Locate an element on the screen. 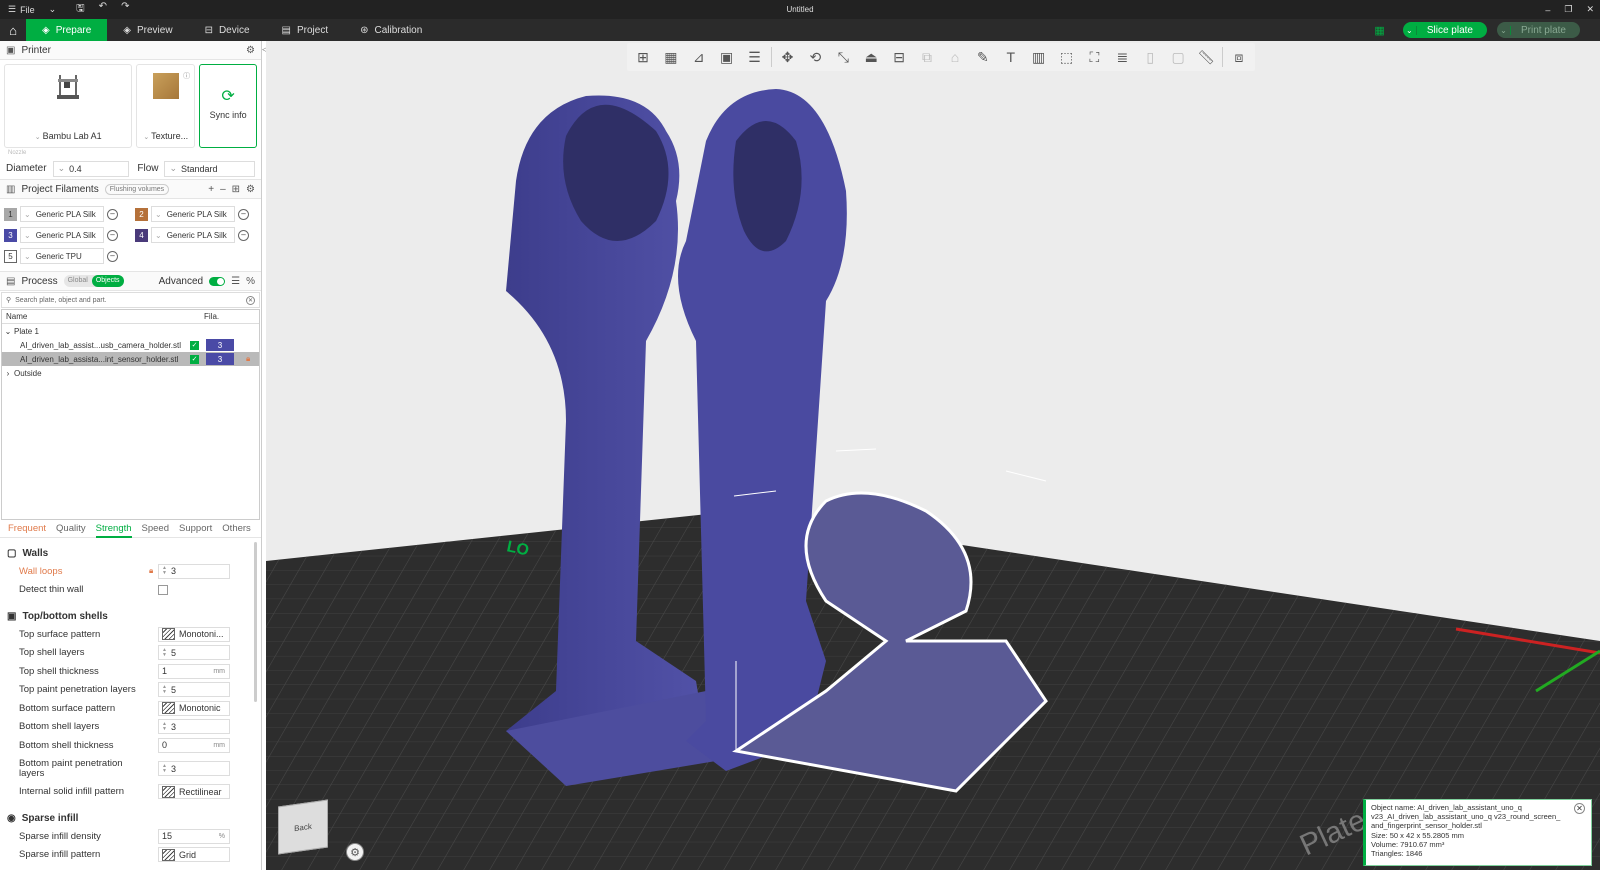 Image resolution: width=1600 pixels, height=870 pixels. collapse-chevron-icon: › is located at coordinates (8, 373).